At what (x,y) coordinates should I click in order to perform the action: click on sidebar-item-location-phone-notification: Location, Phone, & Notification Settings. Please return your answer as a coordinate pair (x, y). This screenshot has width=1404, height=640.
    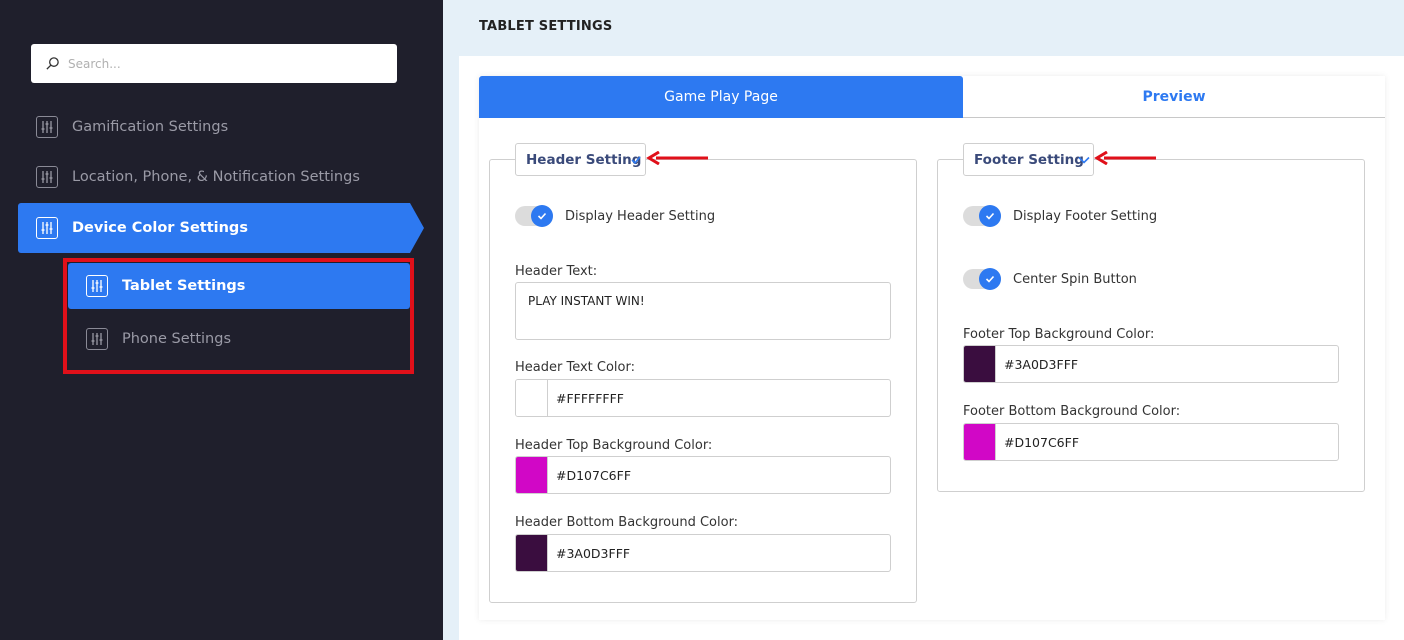
    Looking at the image, I should click on (198, 177).